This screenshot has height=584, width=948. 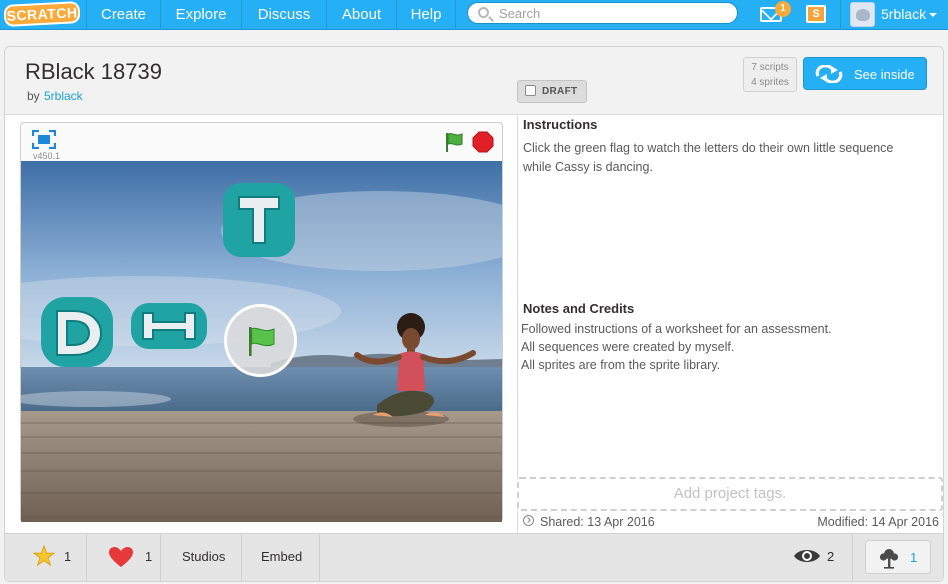 I want to click on remix-count: 1, so click(x=914, y=557).